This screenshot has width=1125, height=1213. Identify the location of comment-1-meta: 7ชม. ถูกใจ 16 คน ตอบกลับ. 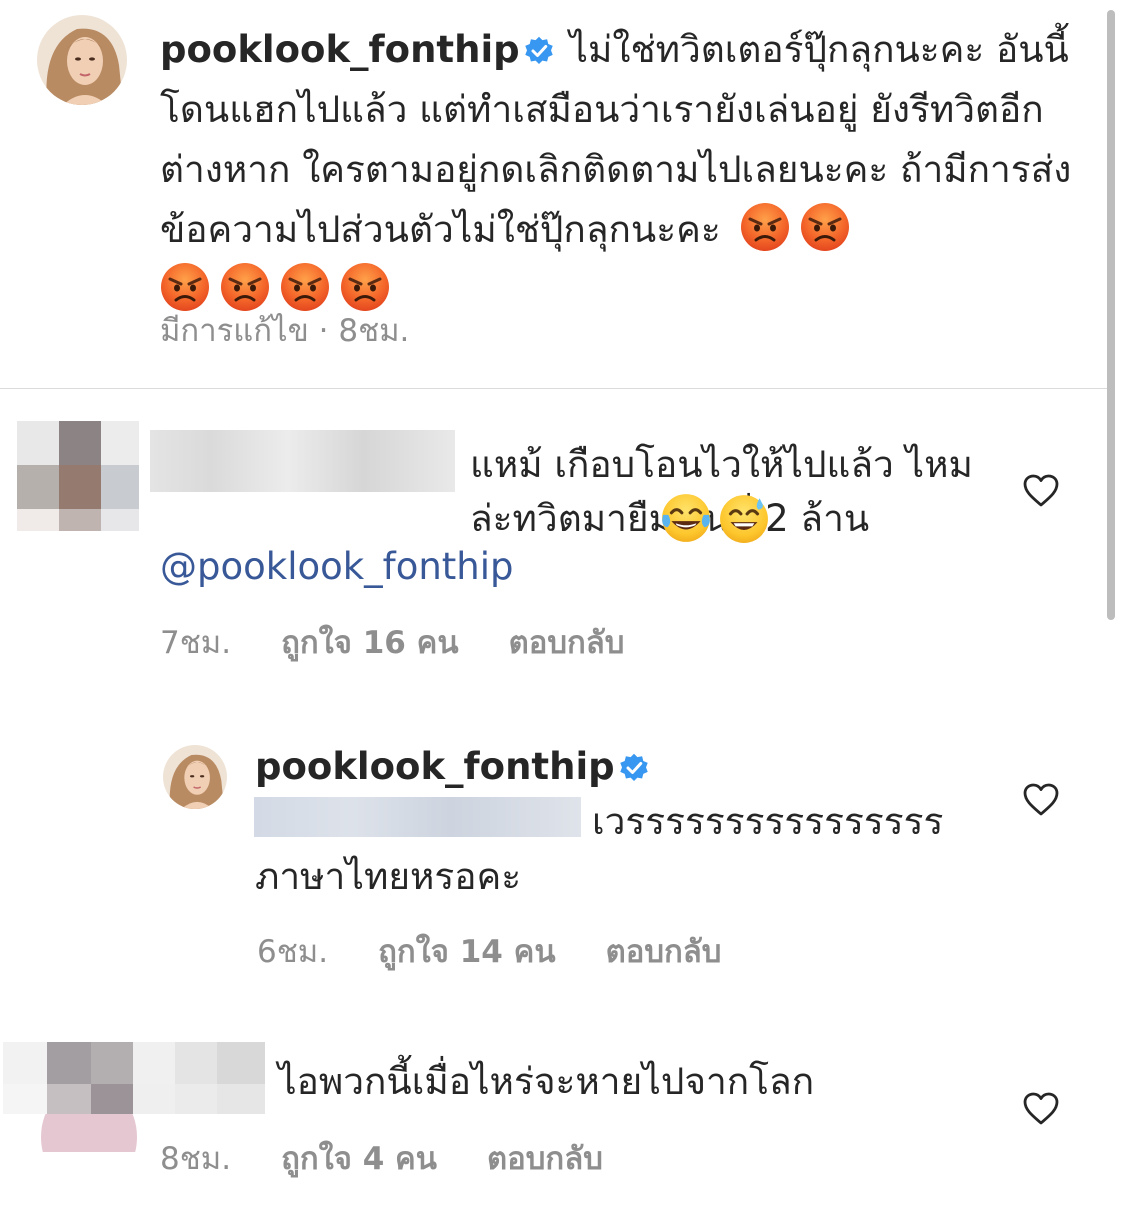
(417, 642).